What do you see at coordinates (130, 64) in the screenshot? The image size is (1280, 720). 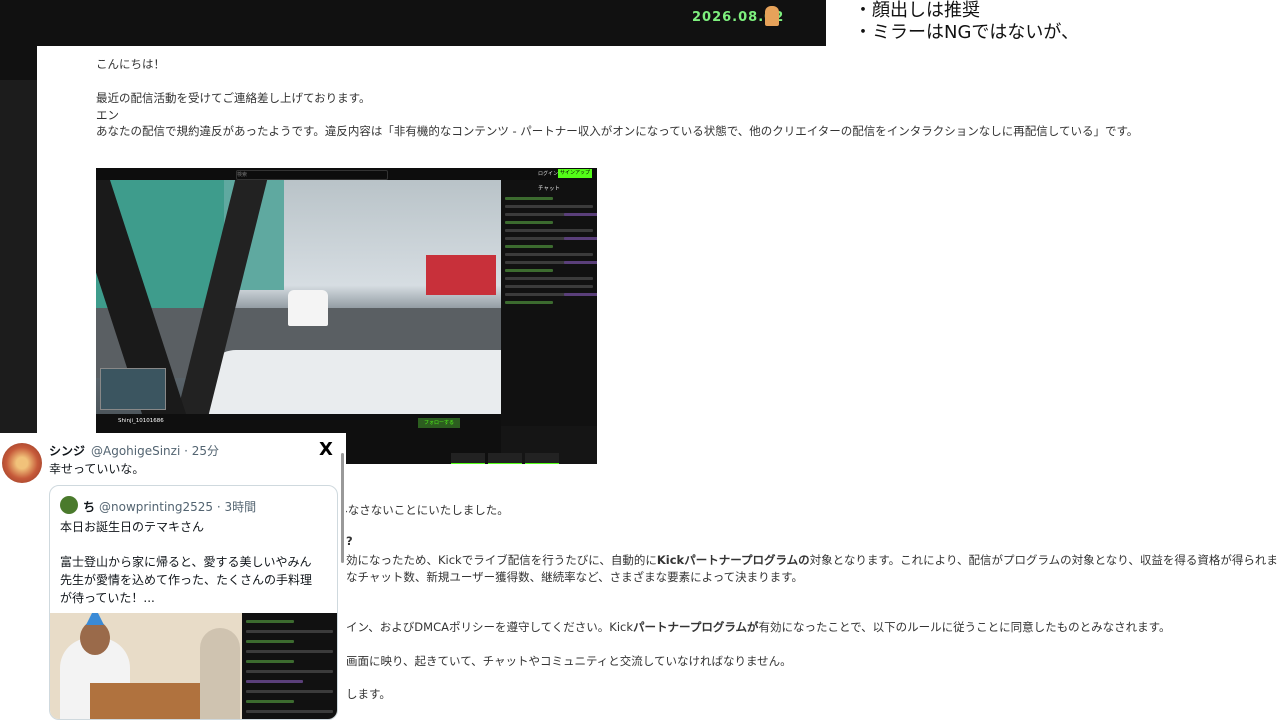 I see `email-greeting: こんにちは！` at bounding box center [130, 64].